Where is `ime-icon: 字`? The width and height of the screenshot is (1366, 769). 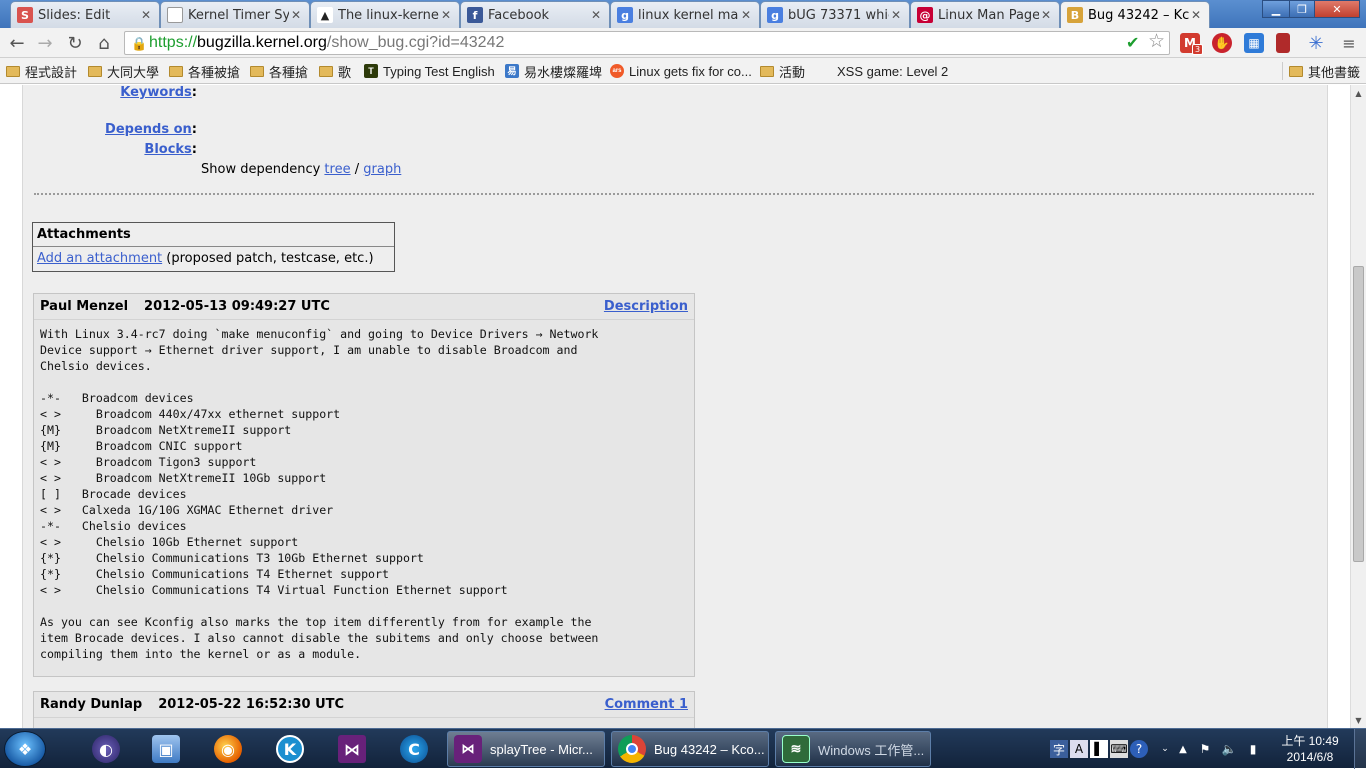
ime-icon: 字 is located at coordinates (1059, 749).